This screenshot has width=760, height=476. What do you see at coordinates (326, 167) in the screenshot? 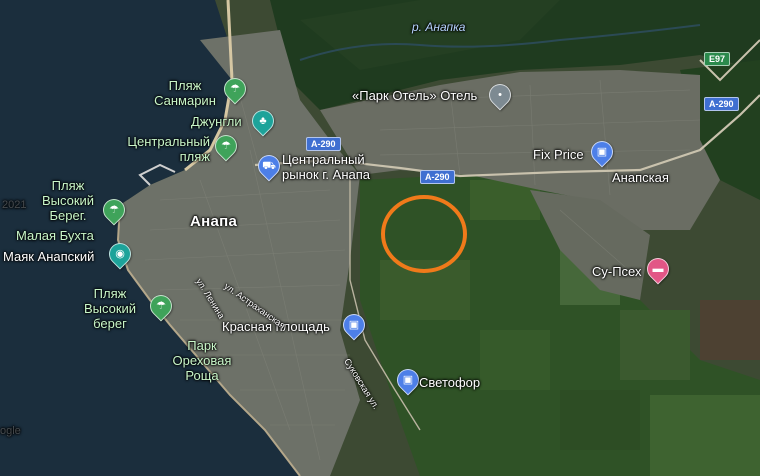
I see `central-market-label: Центральный рынок г. Анапа` at bounding box center [326, 167].